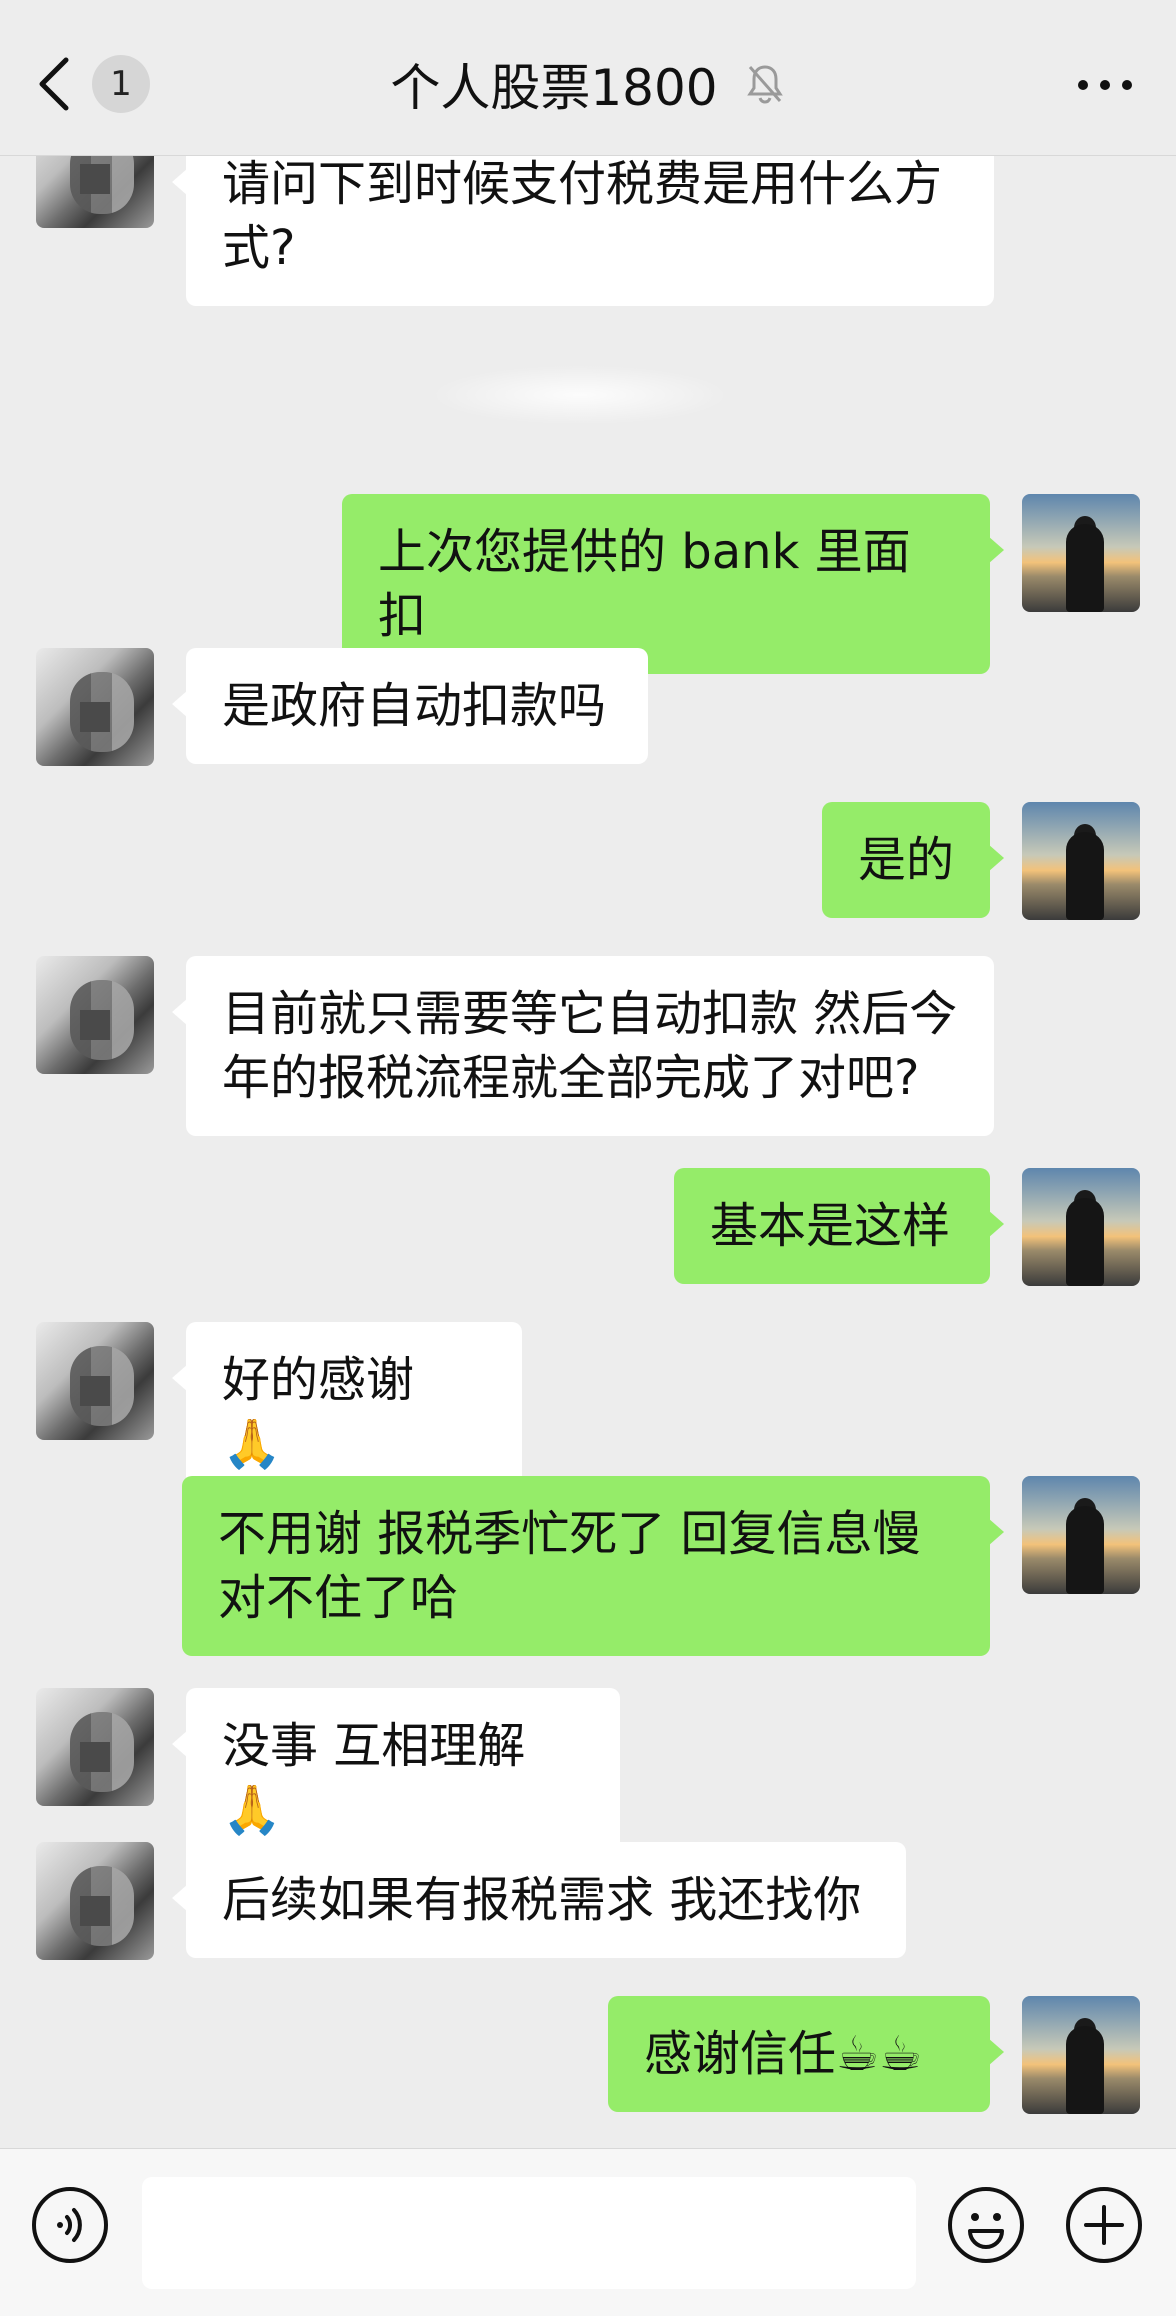 The image size is (1176, 2316). What do you see at coordinates (553, 84) in the screenshot?
I see `chat-title: 个人股票1800` at bounding box center [553, 84].